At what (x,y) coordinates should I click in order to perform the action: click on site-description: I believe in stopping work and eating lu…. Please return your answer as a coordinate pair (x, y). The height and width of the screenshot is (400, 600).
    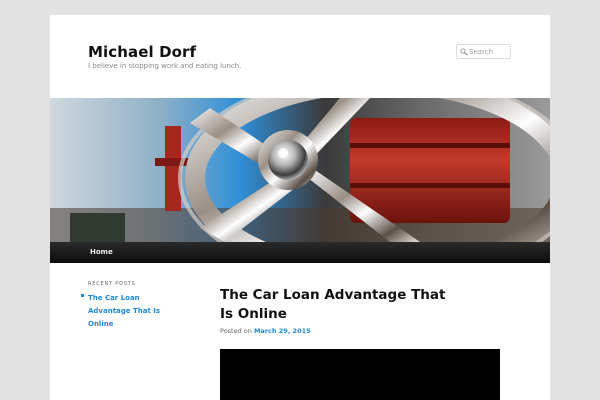
    Looking at the image, I should click on (165, 66).